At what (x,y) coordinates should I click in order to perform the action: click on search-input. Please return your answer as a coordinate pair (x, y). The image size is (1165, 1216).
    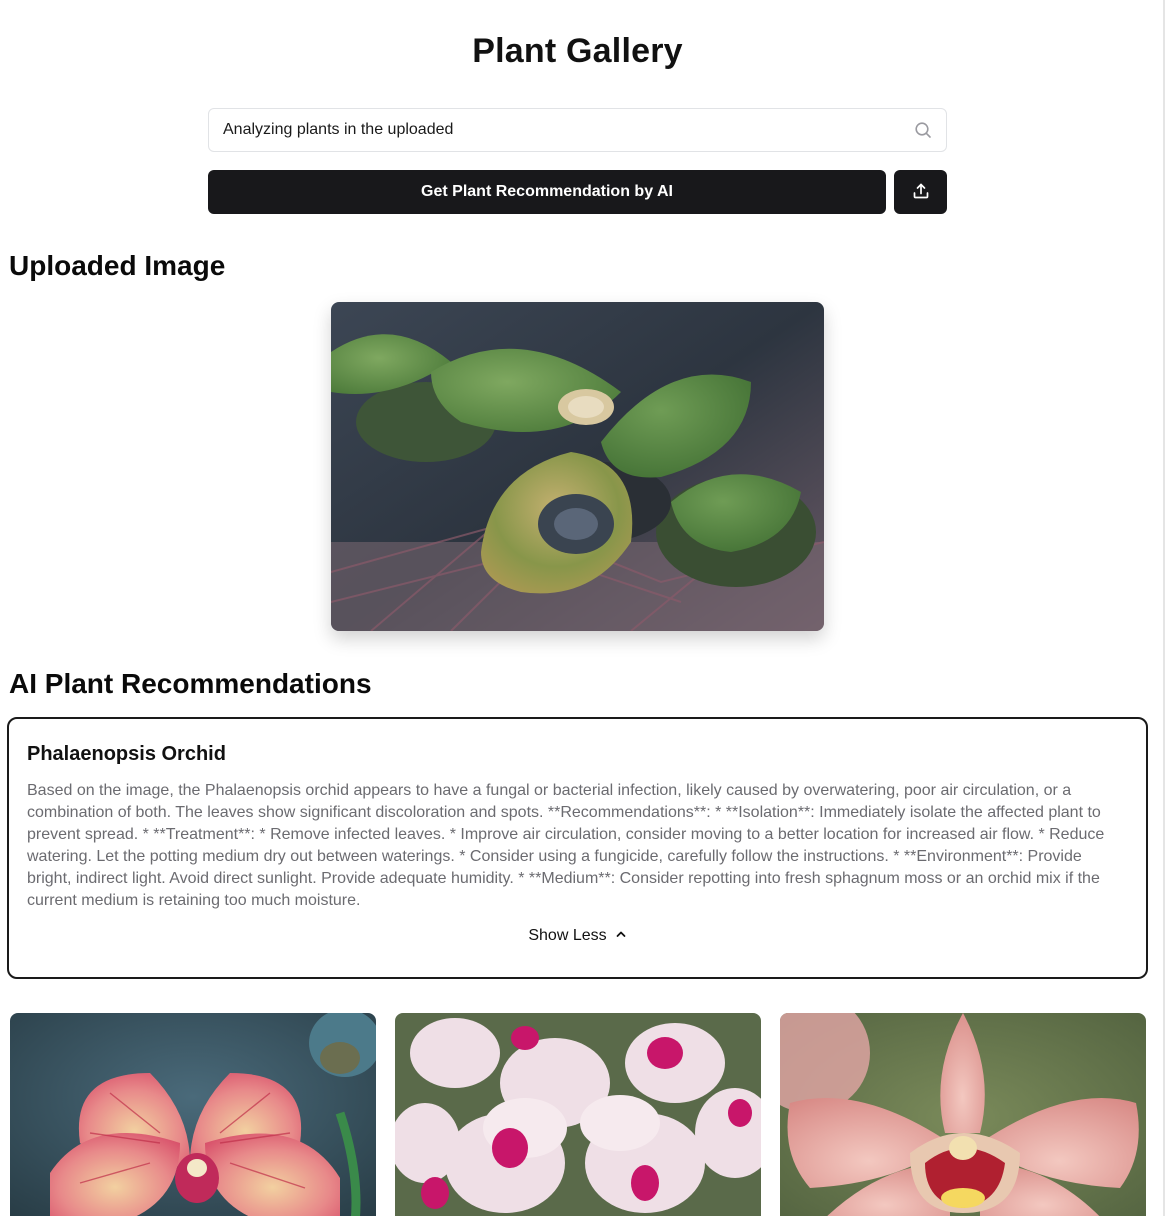
    Looking at the image, I should click on (568, 130).